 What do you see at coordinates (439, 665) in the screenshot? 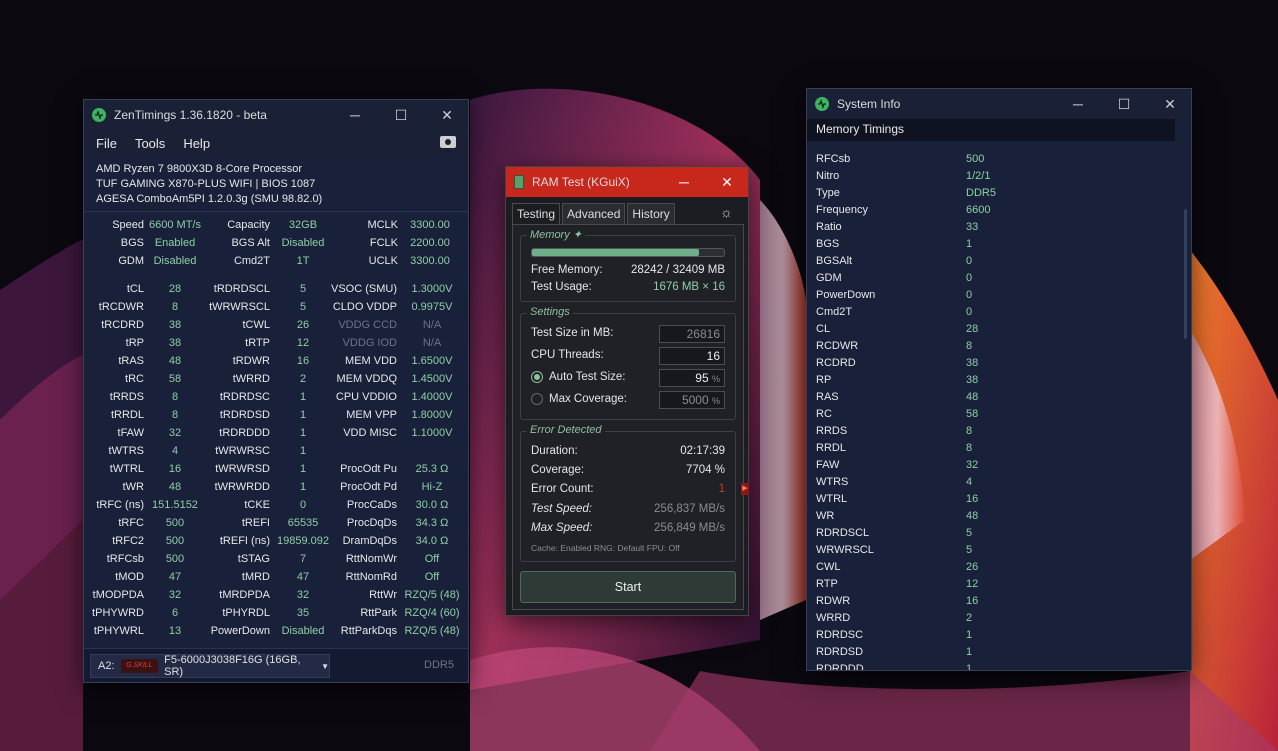
I see `dimm-type: DDR5` at bounding box center [439, 665].